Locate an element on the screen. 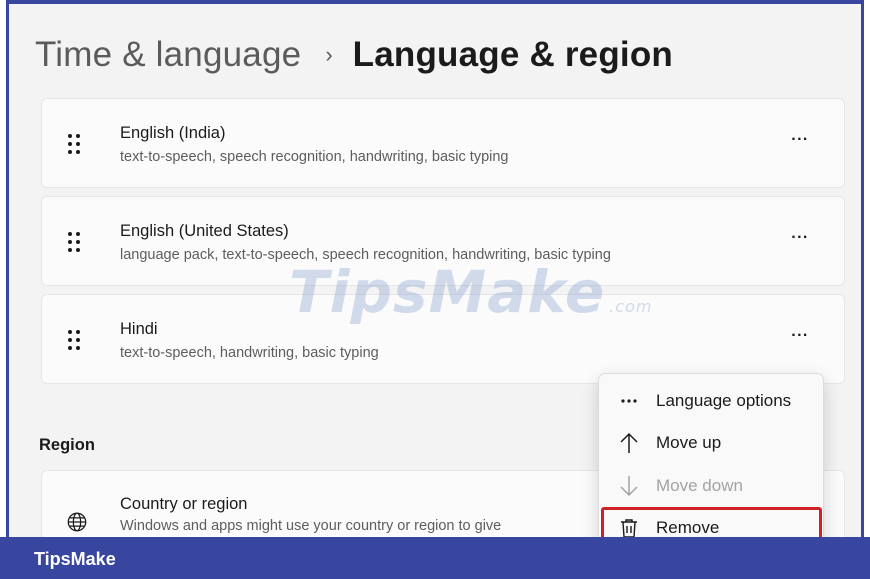 The width and height of the screenshot is (870, 579). footer-brand: TipsMake is located at coordinates (75, 559).